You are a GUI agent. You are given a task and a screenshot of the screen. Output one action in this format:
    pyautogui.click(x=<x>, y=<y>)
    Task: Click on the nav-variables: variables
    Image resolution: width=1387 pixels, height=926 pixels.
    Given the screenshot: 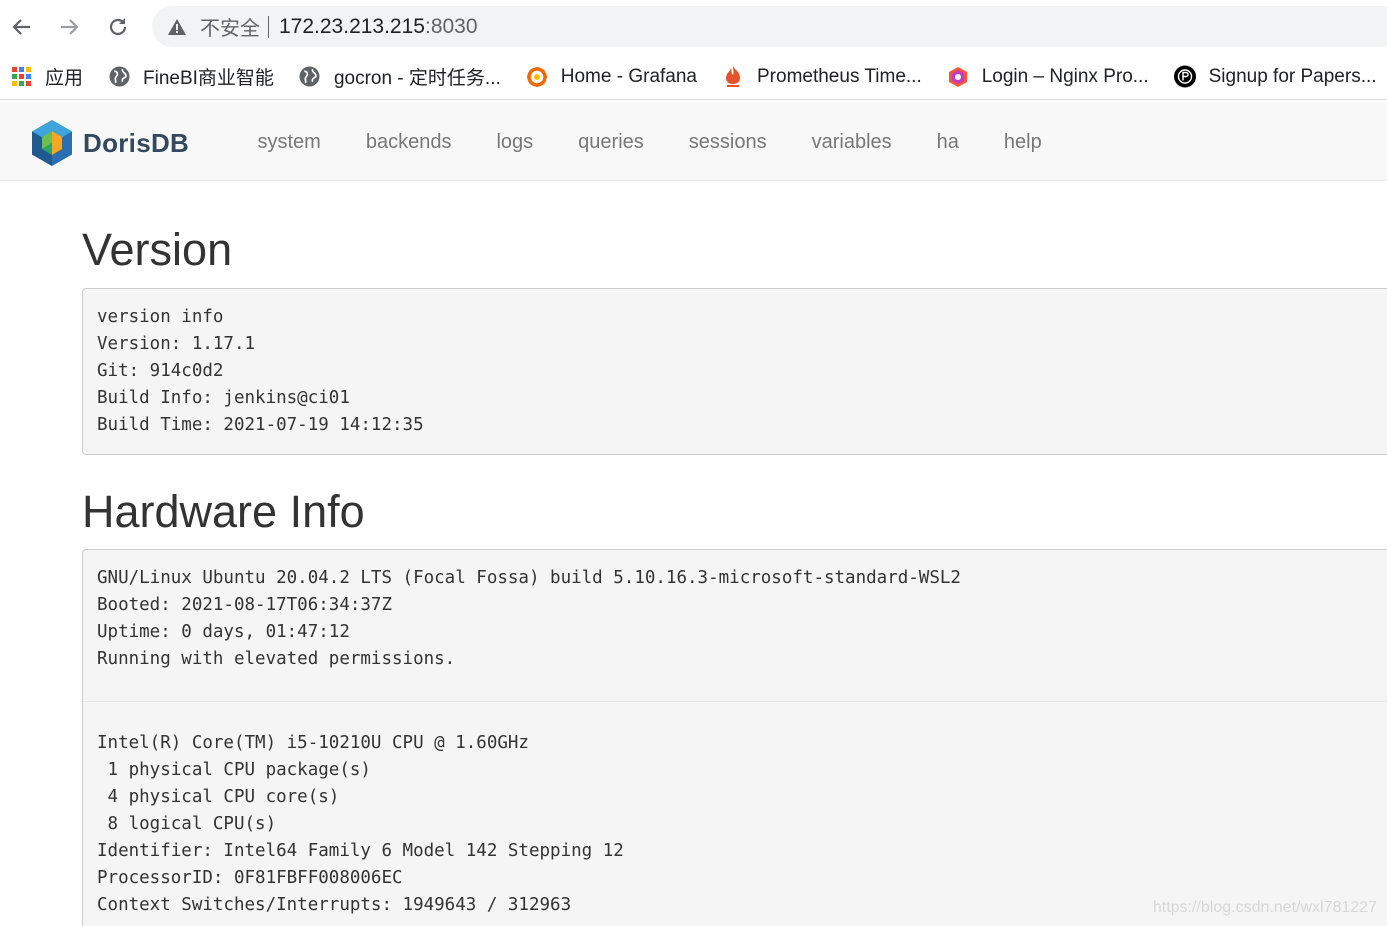 What is the action you would take?
    pyautogui.click(x=851, y=142)
    